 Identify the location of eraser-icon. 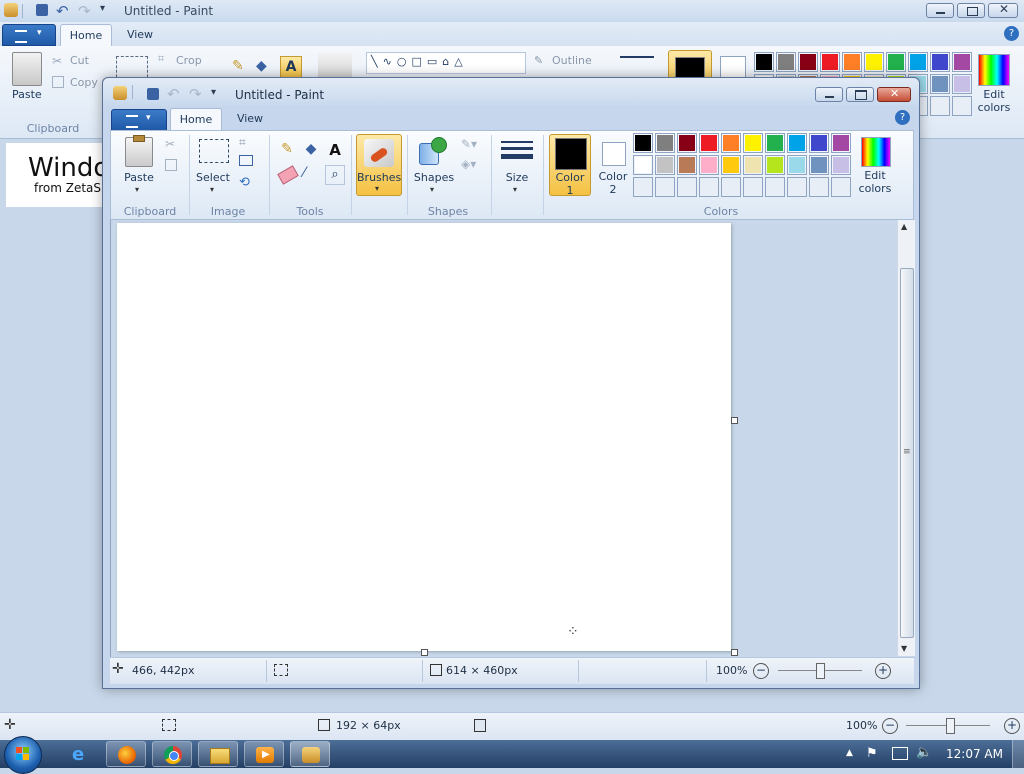
(288, 175).